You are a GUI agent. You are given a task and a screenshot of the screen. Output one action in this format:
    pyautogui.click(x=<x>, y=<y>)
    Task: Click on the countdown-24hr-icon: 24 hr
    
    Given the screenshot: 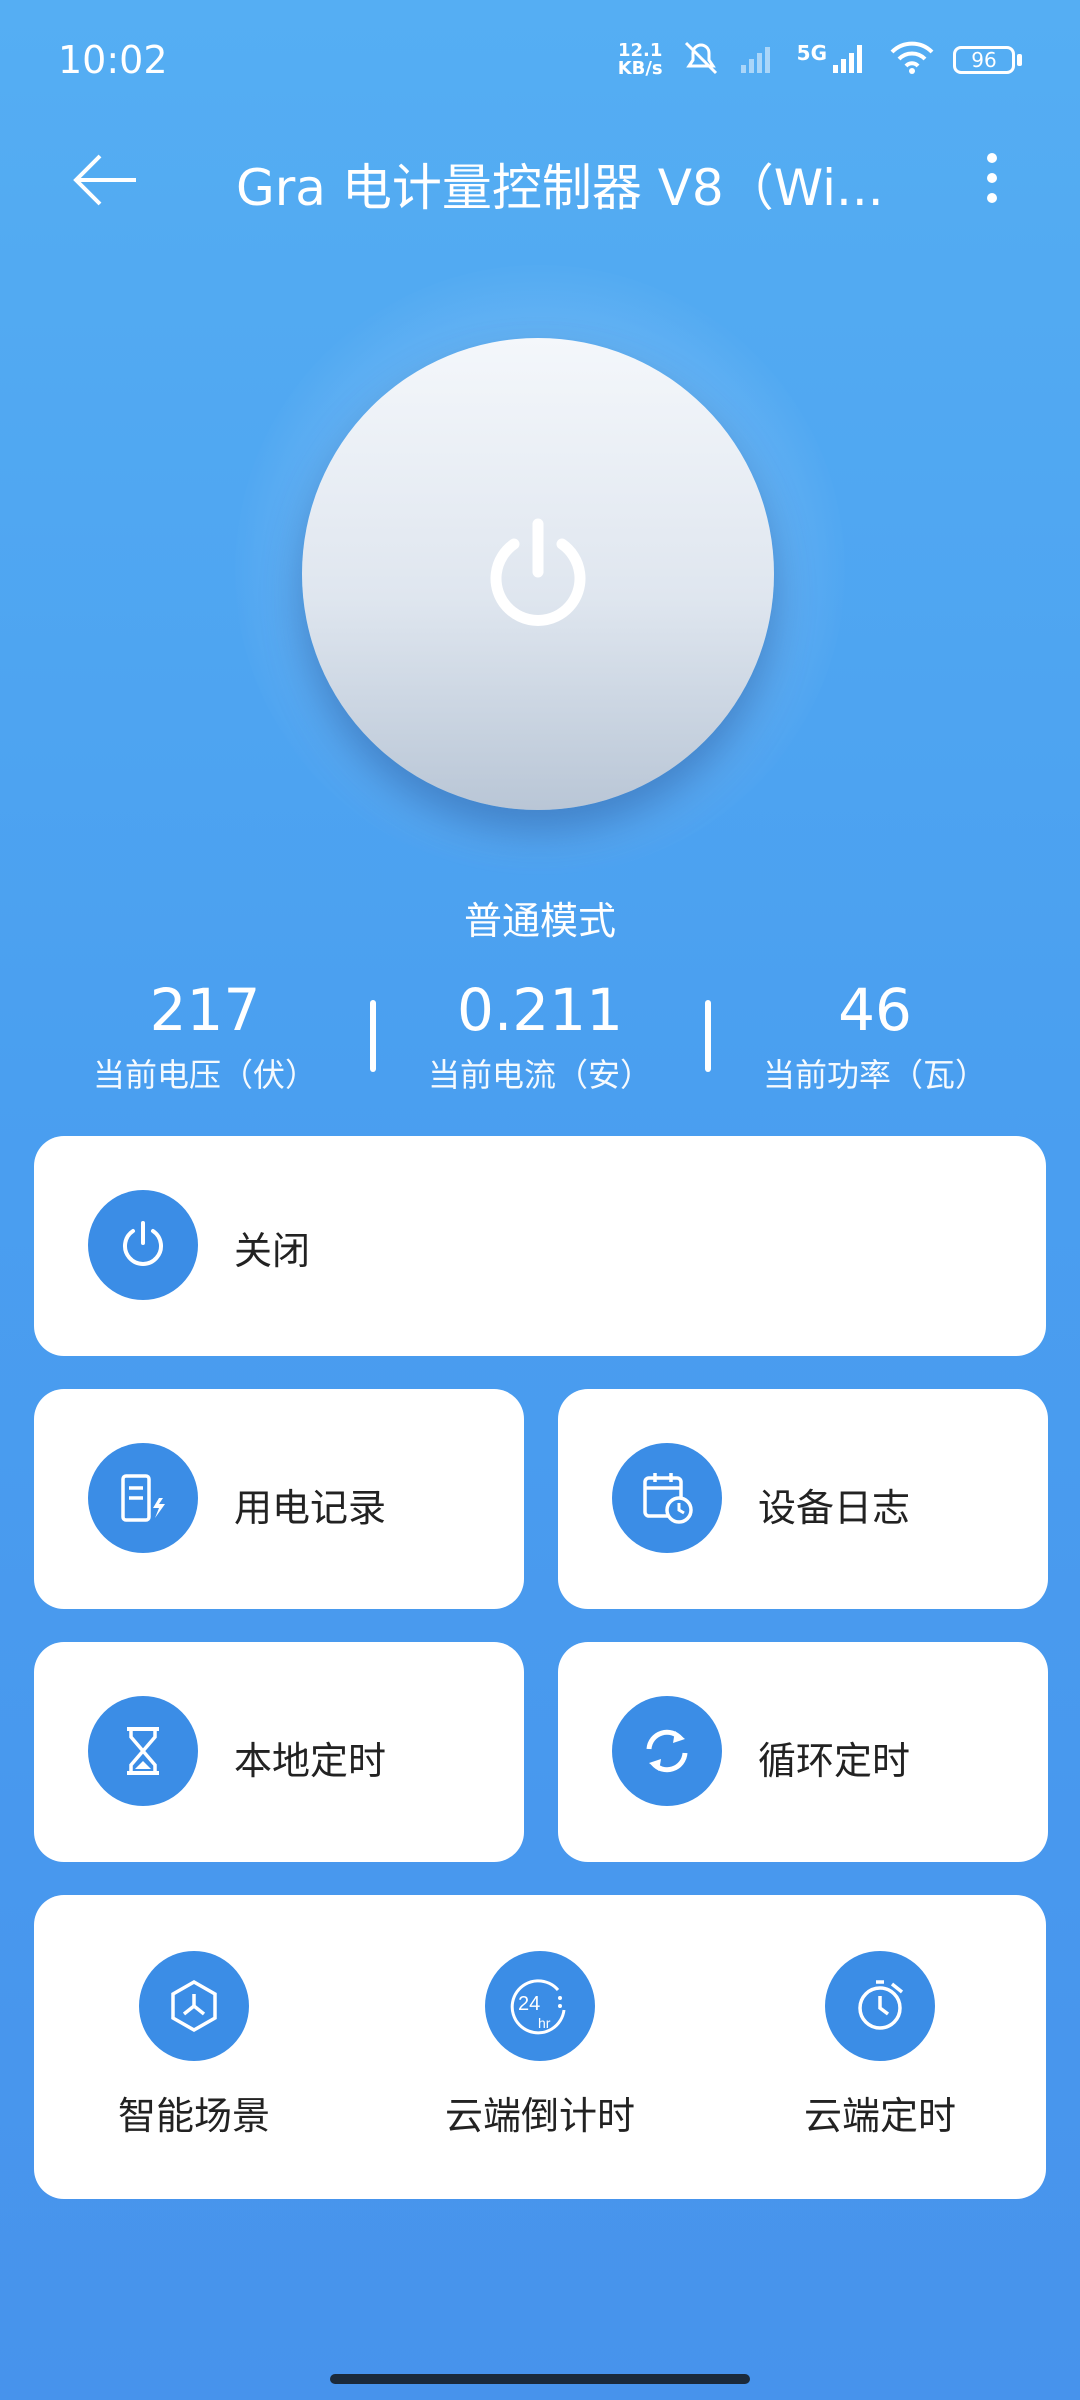 What is the action you would take?
    pyautogui.click(x=538, y=2007)
    